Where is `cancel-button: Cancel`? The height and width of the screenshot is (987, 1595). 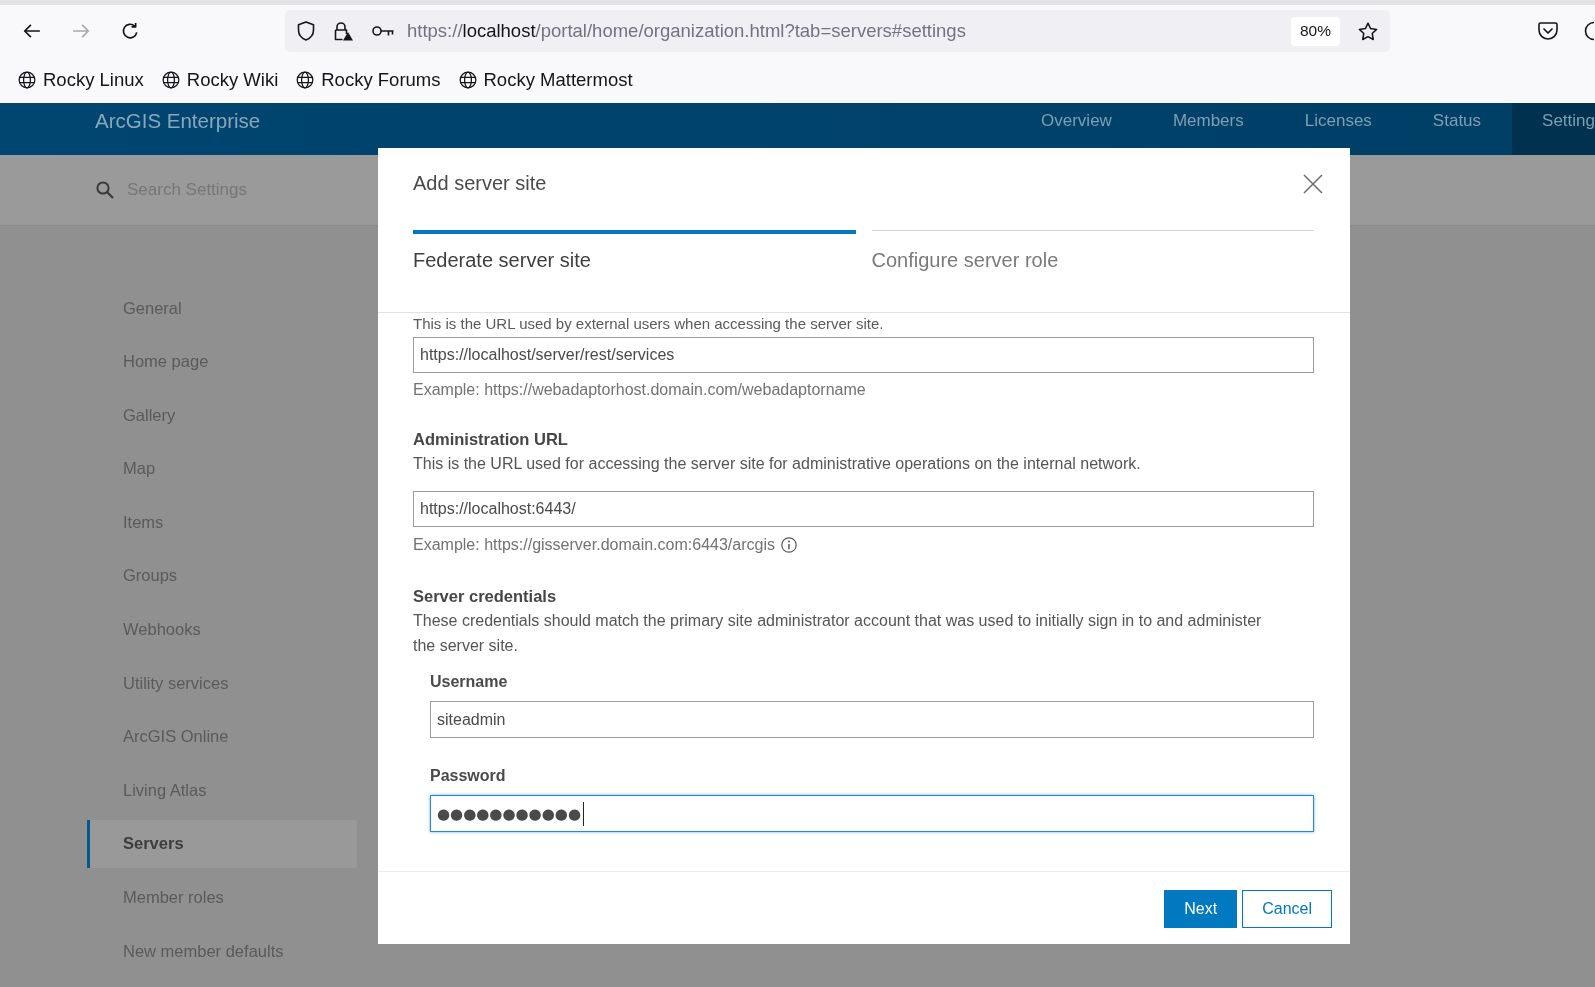
cancel-button: Cancel is located at coordinates (1287, 909).